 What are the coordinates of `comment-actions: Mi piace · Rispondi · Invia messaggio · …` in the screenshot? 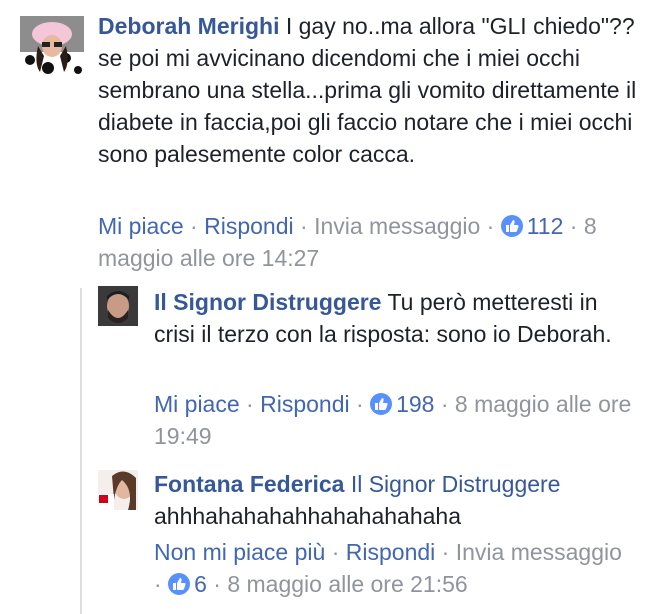 It's located at (368, 242).